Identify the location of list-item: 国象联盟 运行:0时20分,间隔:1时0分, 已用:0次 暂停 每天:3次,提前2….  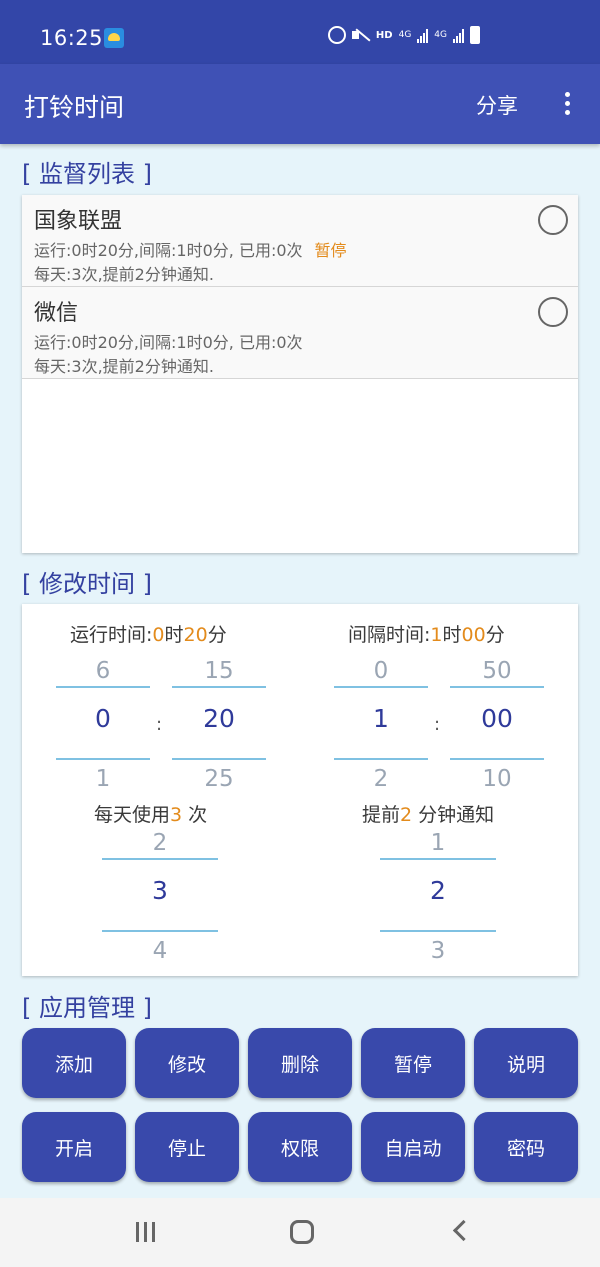
(300, 241).